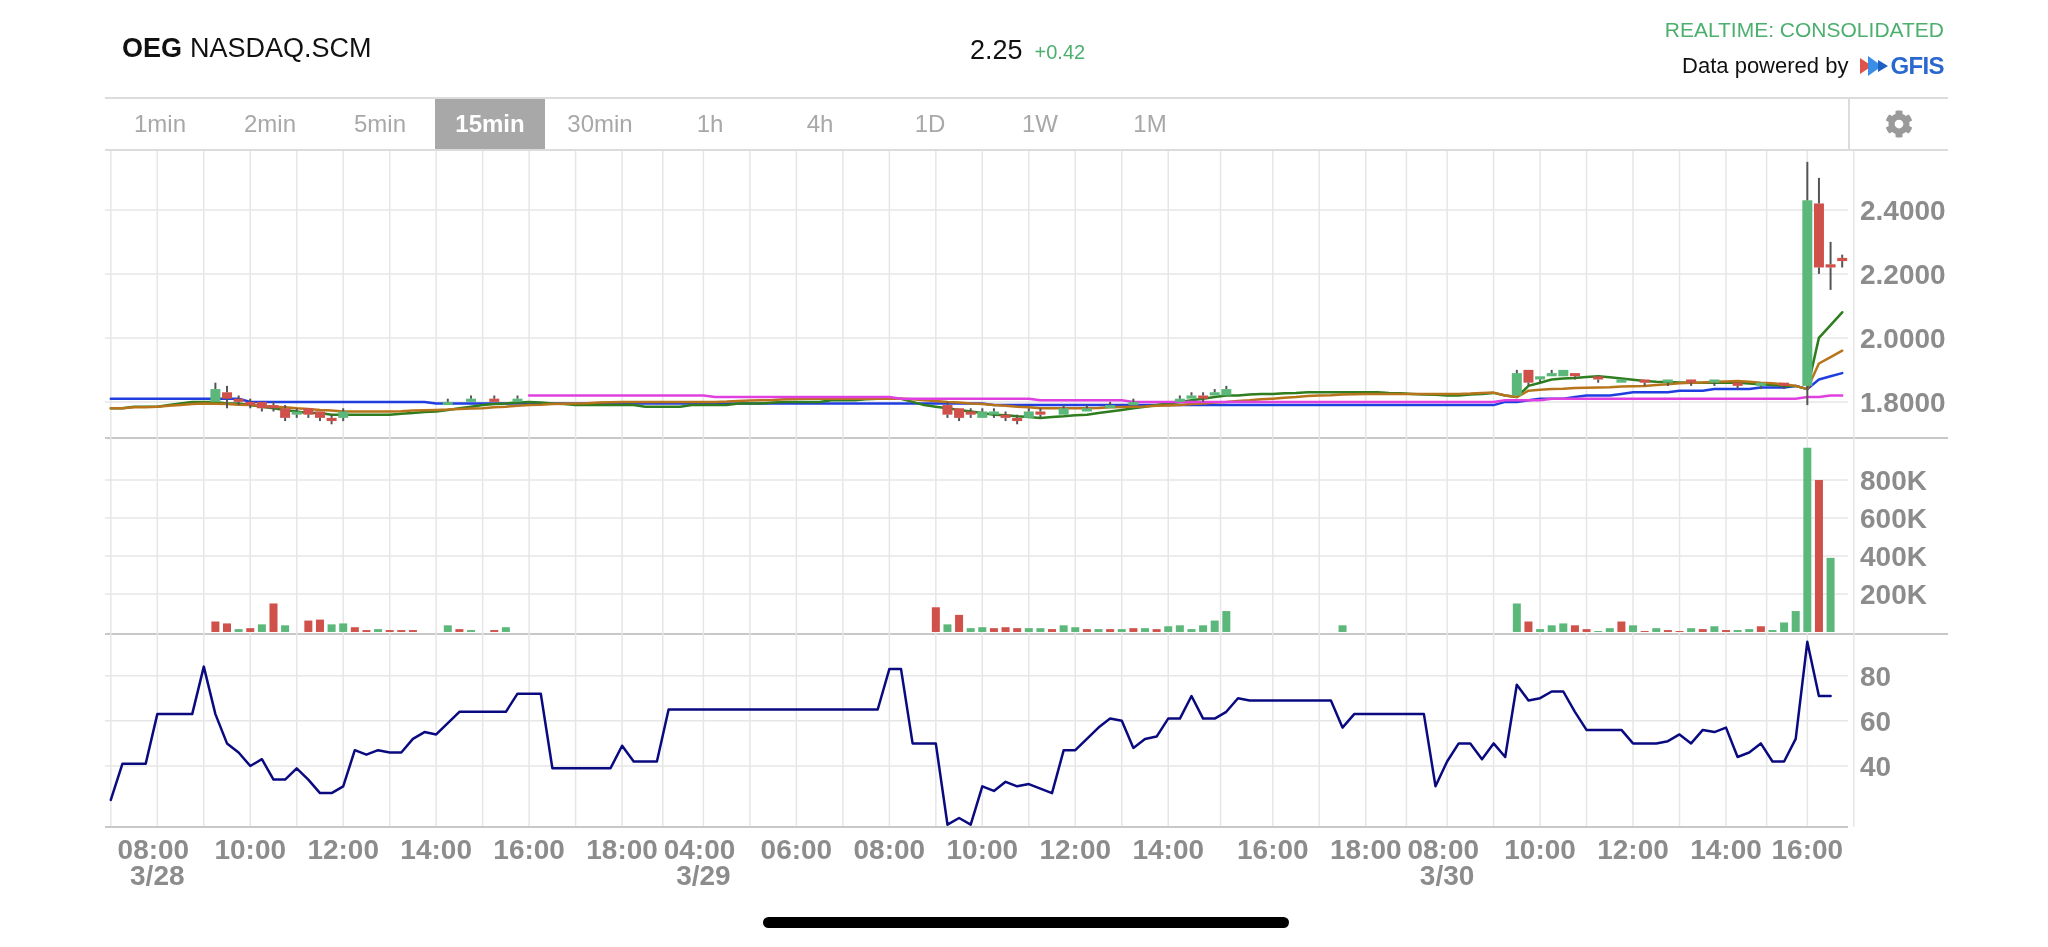 The image size is (2048, 947). What do you see at coordinates (152, 49) in the screenshot?
I see `ticker-symbol: OEG` at bounding box center [152, 49].